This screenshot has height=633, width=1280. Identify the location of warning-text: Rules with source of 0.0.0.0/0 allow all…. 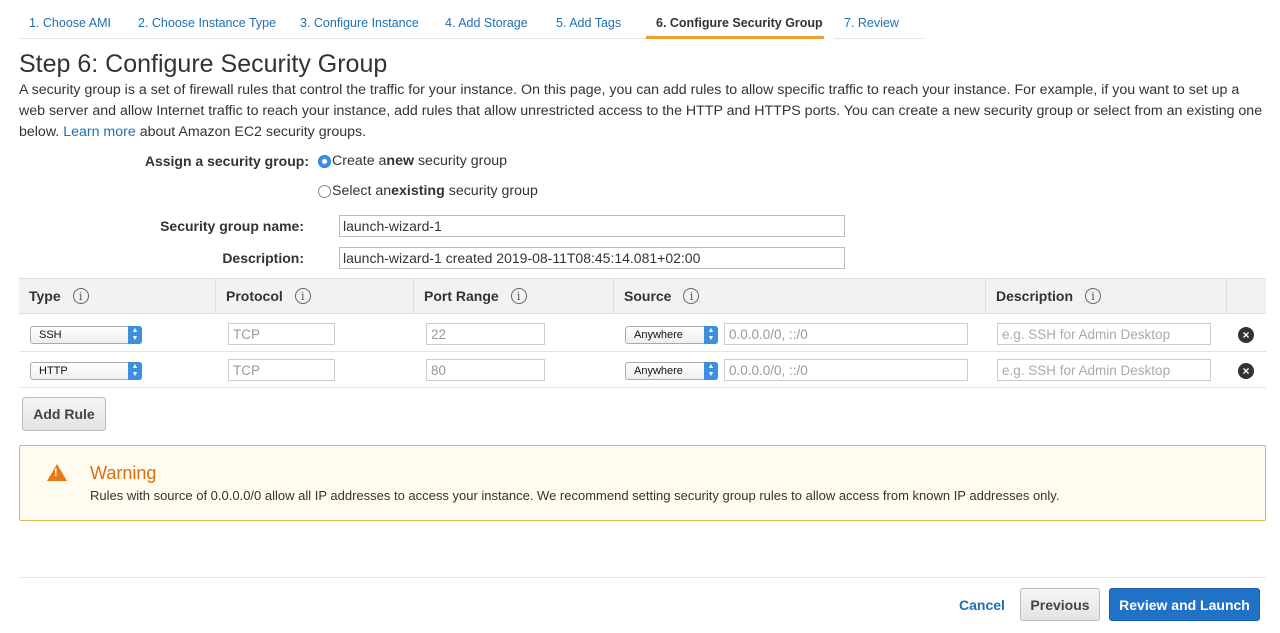
(575, 495).